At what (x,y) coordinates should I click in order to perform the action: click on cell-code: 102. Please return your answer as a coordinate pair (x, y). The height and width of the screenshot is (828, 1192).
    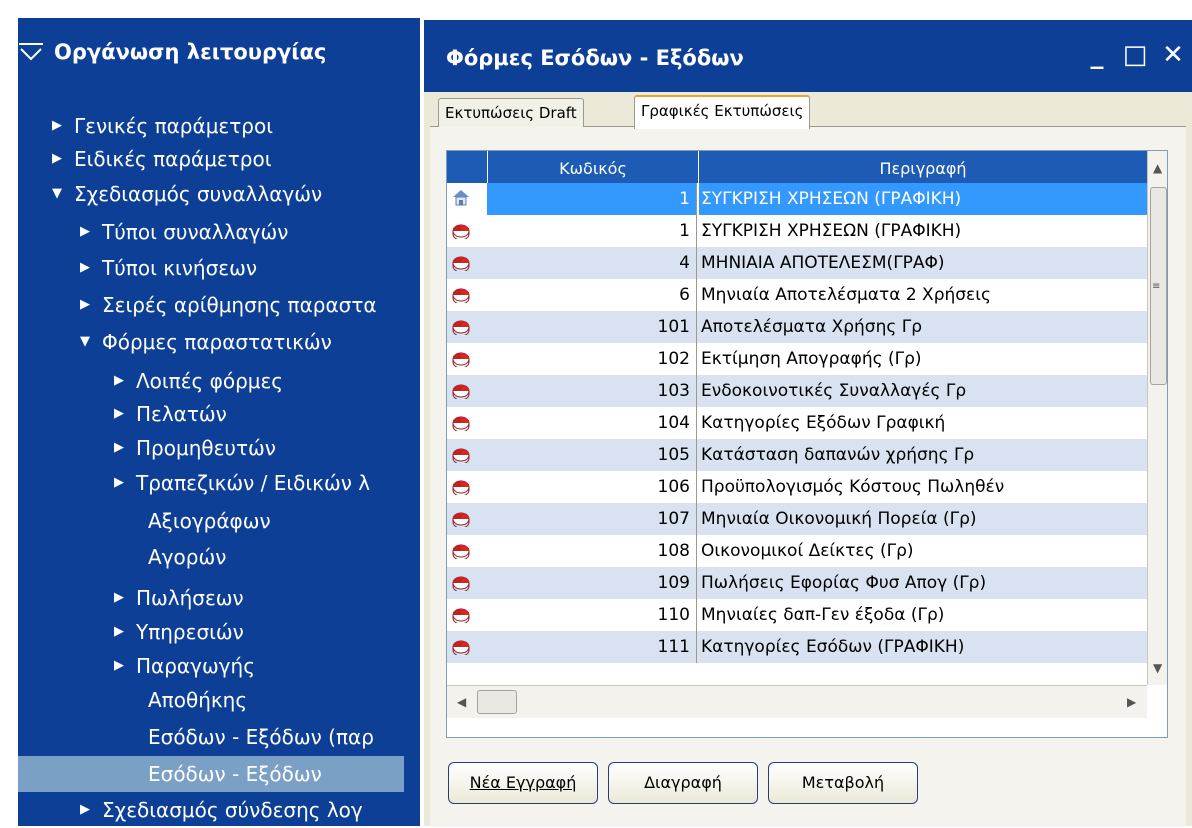
    Looking at the image, I should click on (592, 359).